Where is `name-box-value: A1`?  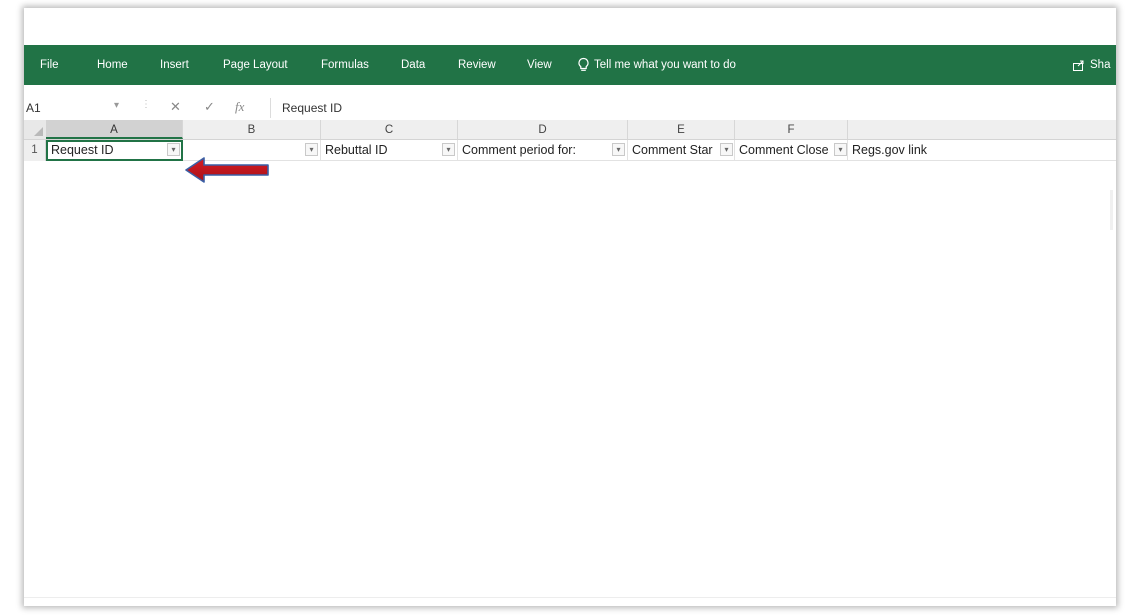 name-box-value: A1 is located at coordinates (33, 108).